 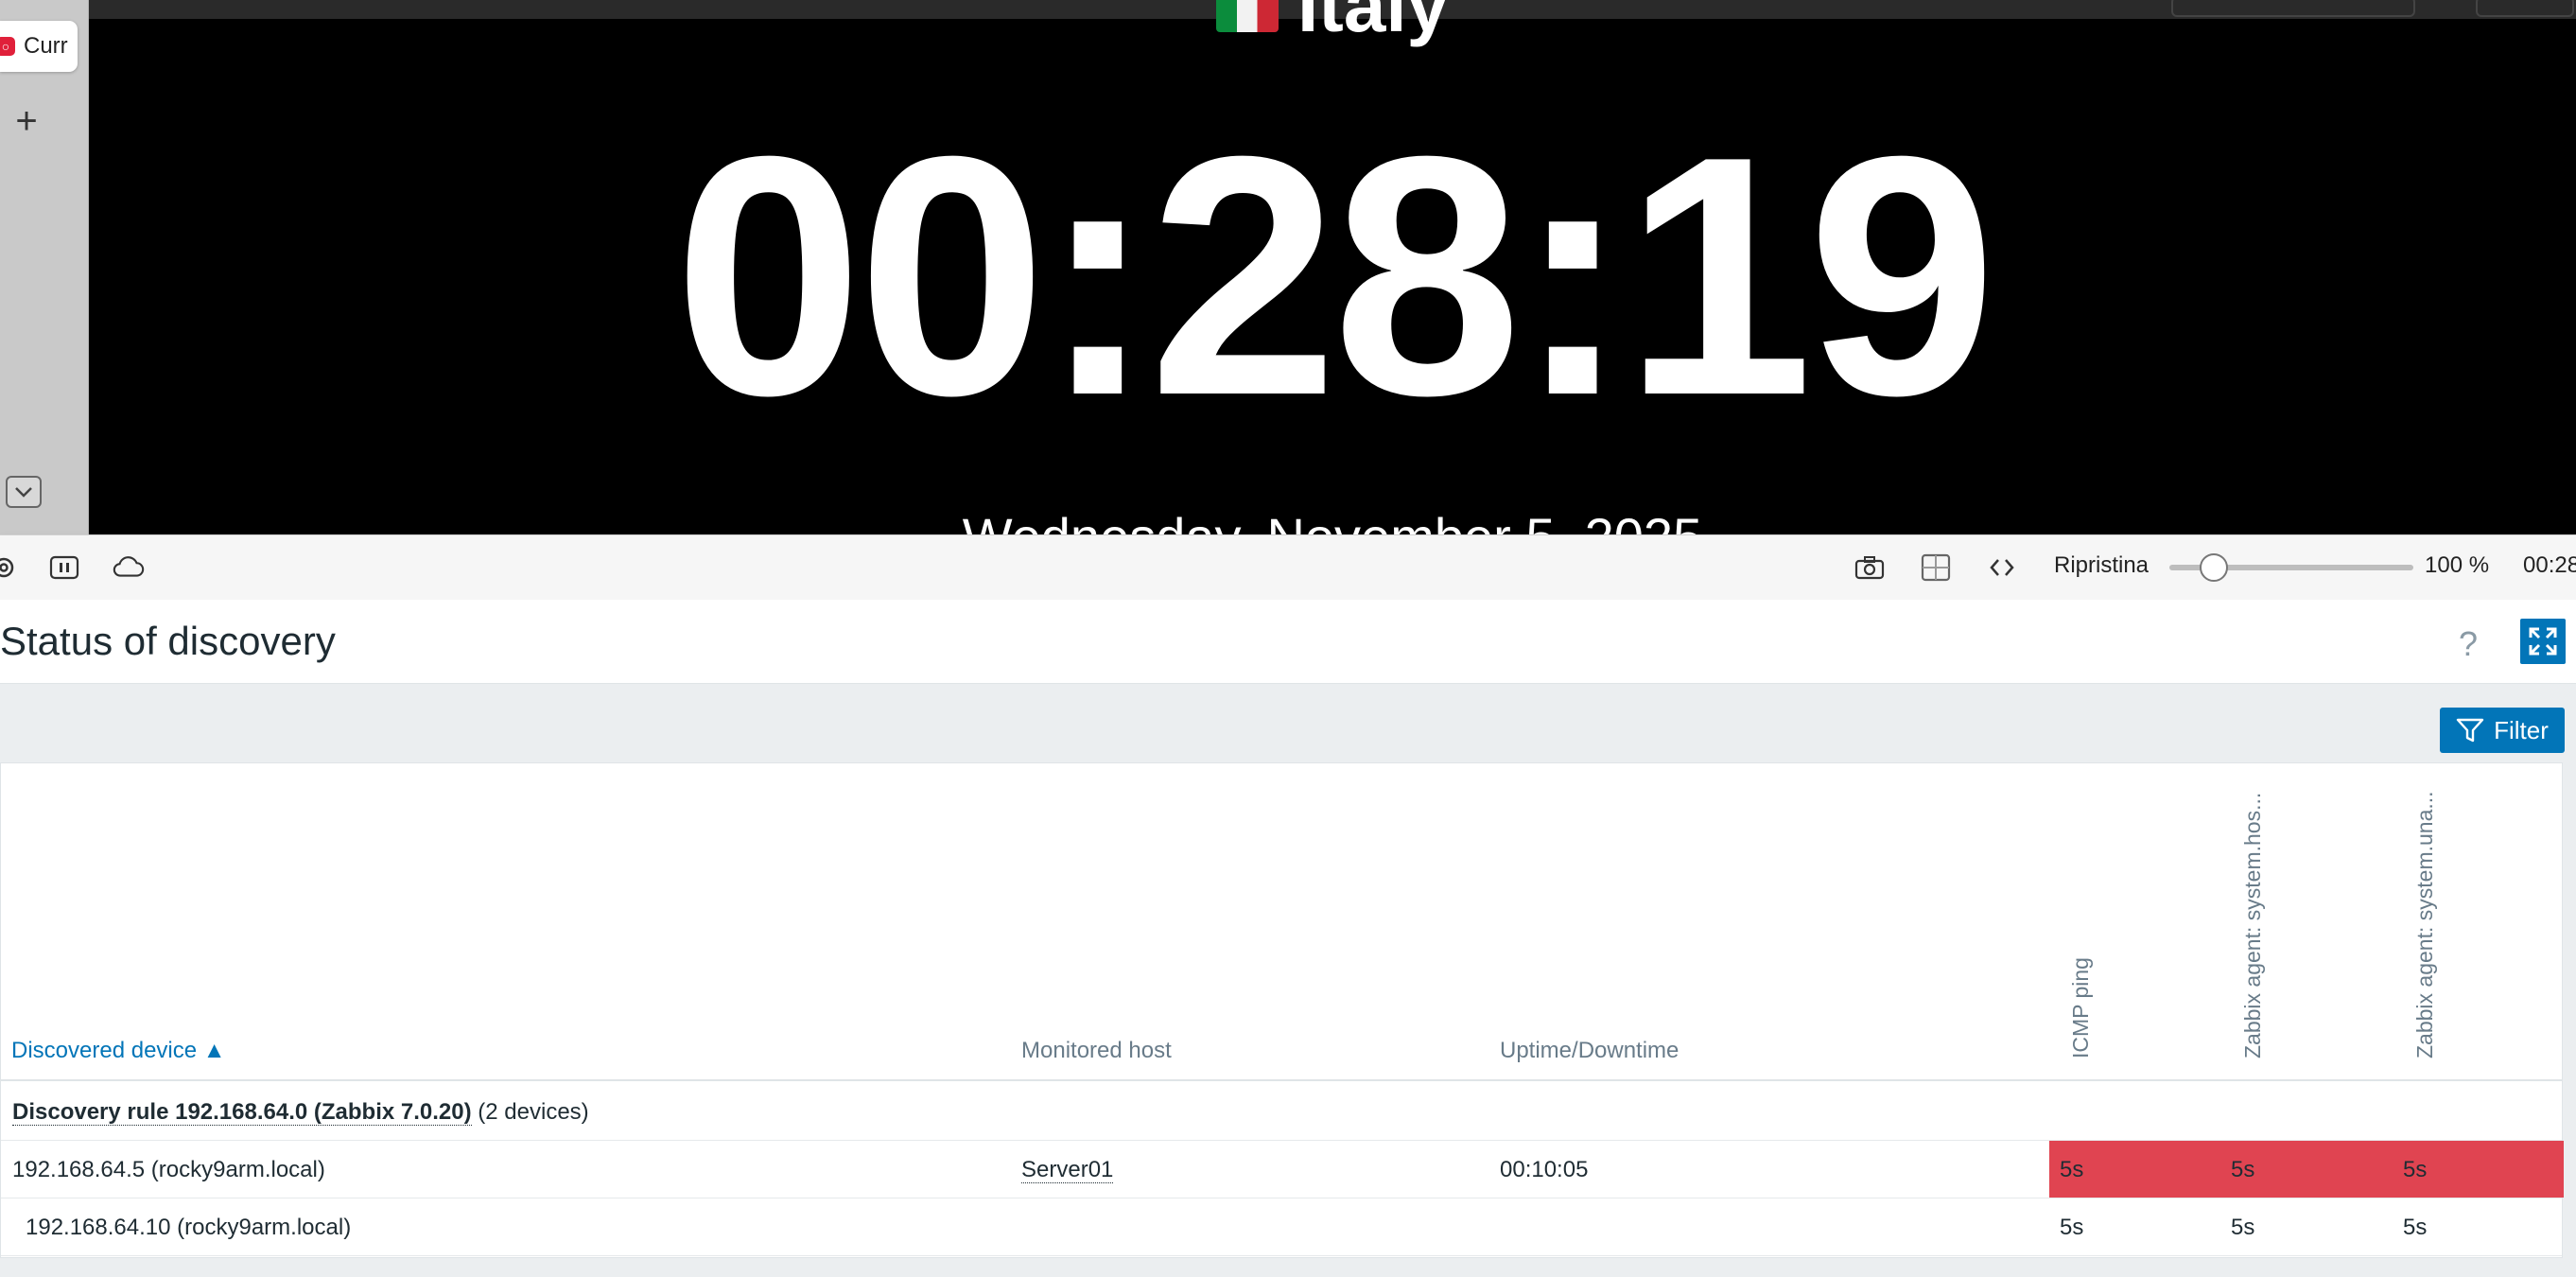 I want to click on toolbar-time: 00:28, so click(x=2549, y=565).